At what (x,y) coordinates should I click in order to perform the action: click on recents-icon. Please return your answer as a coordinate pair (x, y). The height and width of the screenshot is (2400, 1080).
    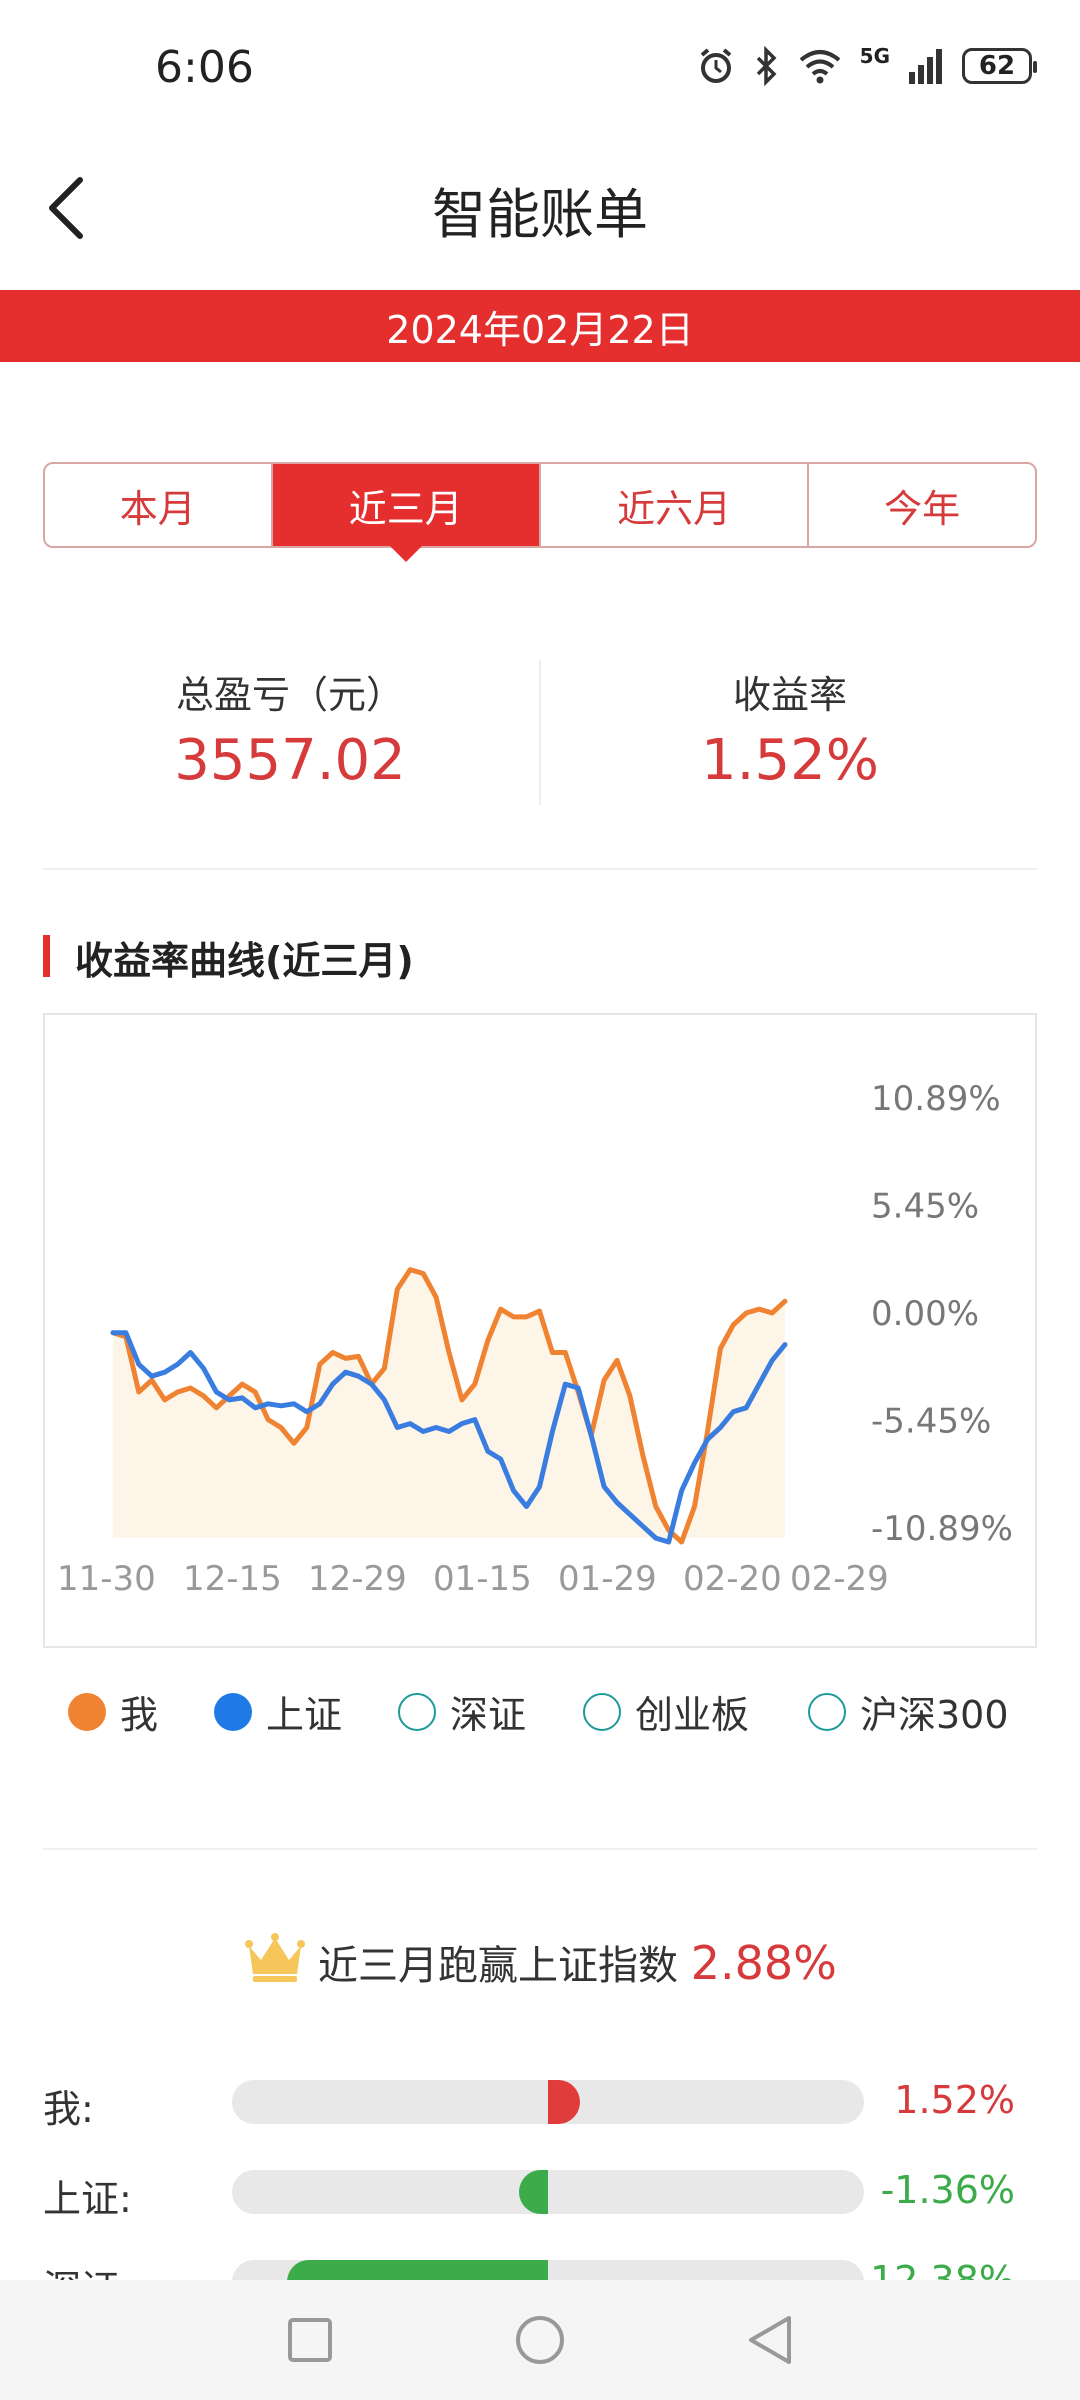
    Looking at the image, I should click on (310, 2340).